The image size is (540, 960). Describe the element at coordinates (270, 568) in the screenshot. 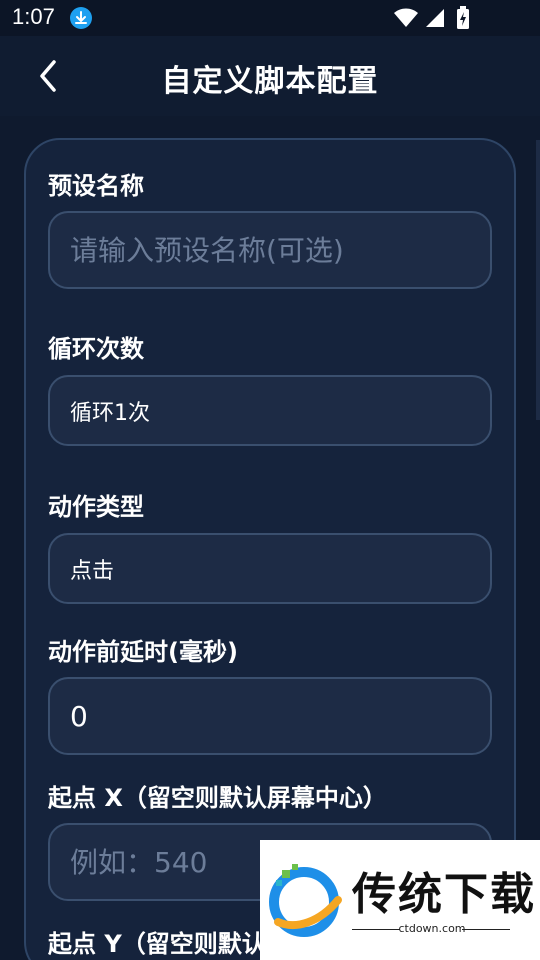

I see `action-type-select: 点击` at that location.